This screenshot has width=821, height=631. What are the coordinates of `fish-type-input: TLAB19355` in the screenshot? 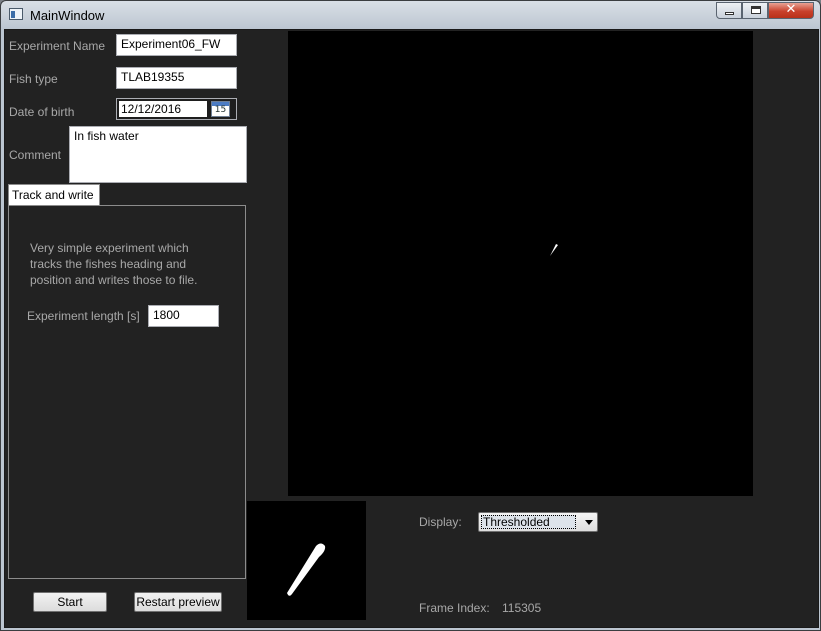 It's located at (176, 78).